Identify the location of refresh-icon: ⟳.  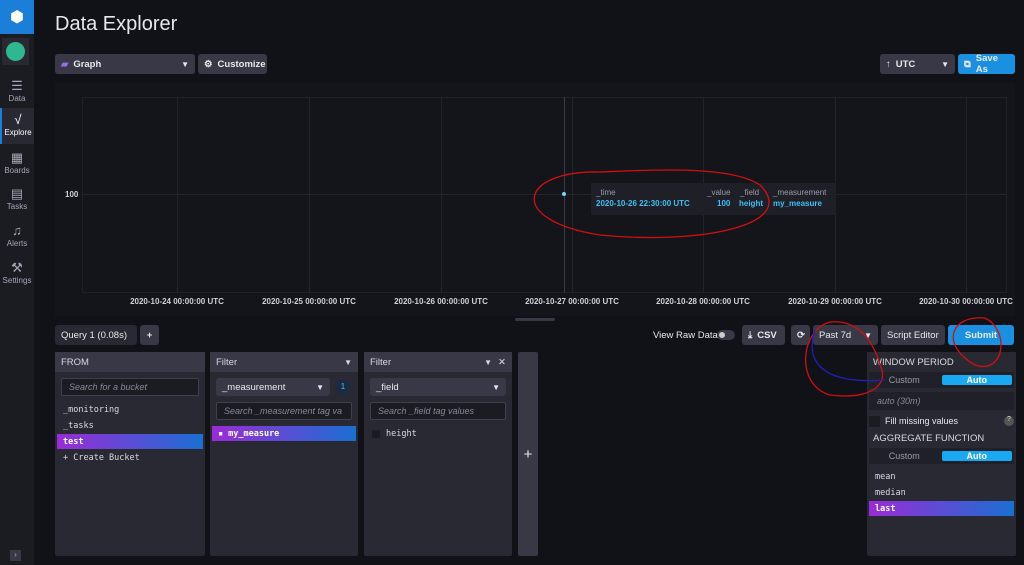
(801, 335).